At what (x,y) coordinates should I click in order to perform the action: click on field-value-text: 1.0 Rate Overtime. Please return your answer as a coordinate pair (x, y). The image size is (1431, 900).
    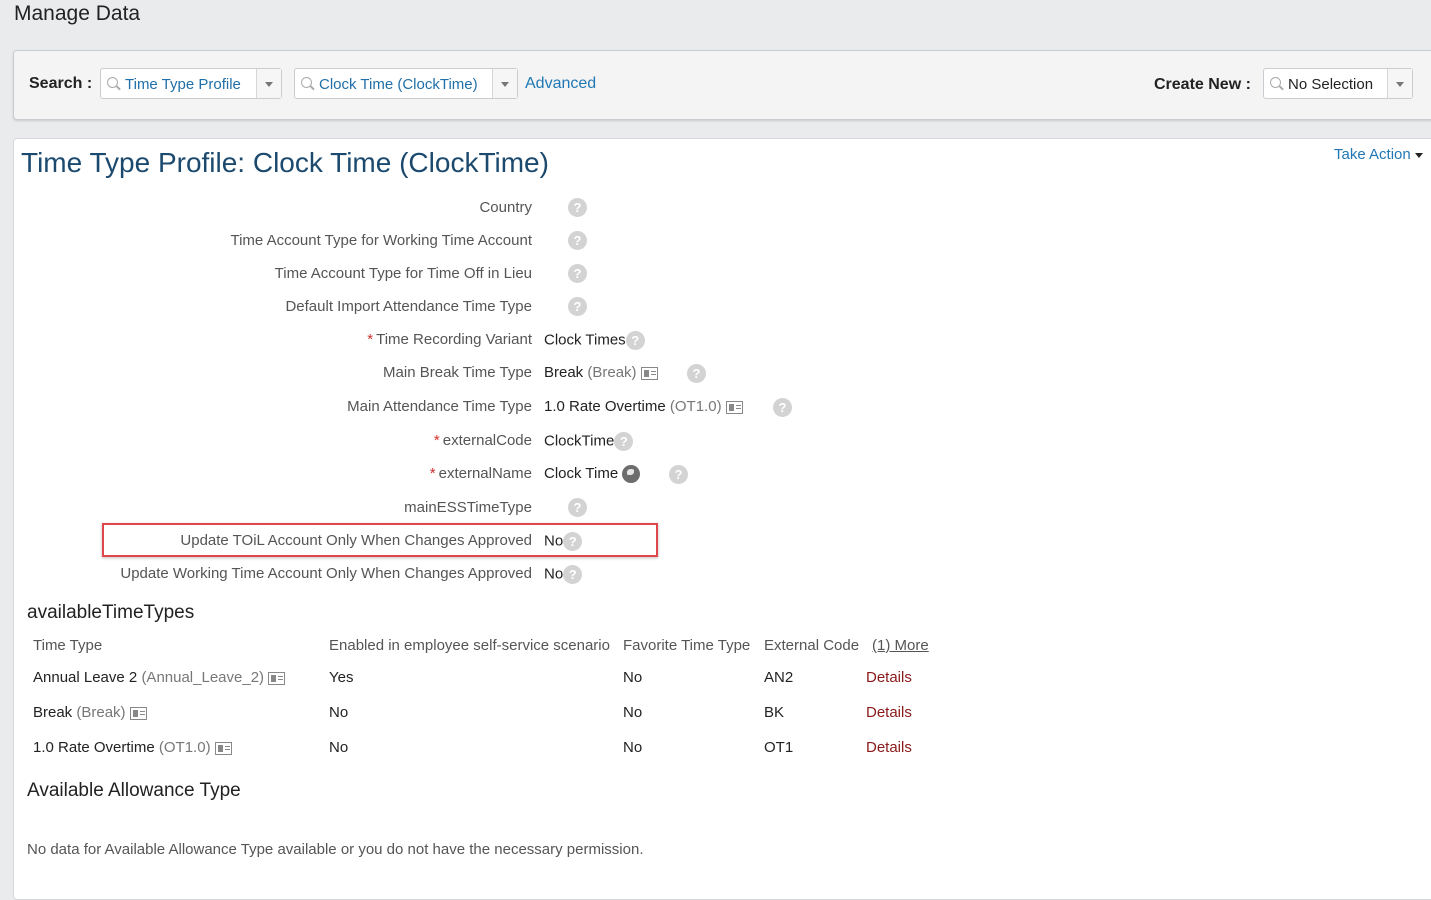
    Looking at the image, I should click on (605, 406).